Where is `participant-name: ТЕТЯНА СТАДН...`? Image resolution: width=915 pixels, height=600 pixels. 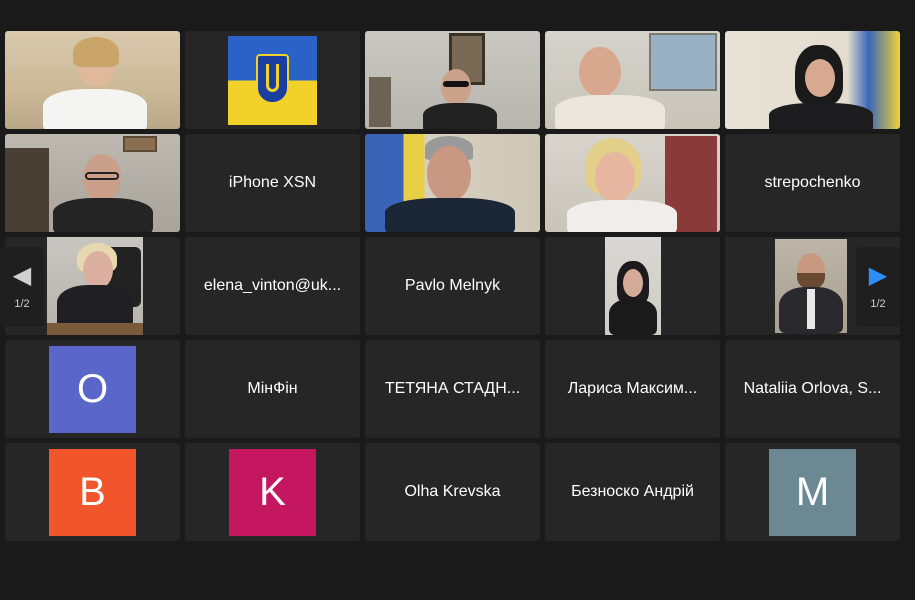
participant-name: ТЕТЯНА СТАДН... is located at coordinates (452, 388).